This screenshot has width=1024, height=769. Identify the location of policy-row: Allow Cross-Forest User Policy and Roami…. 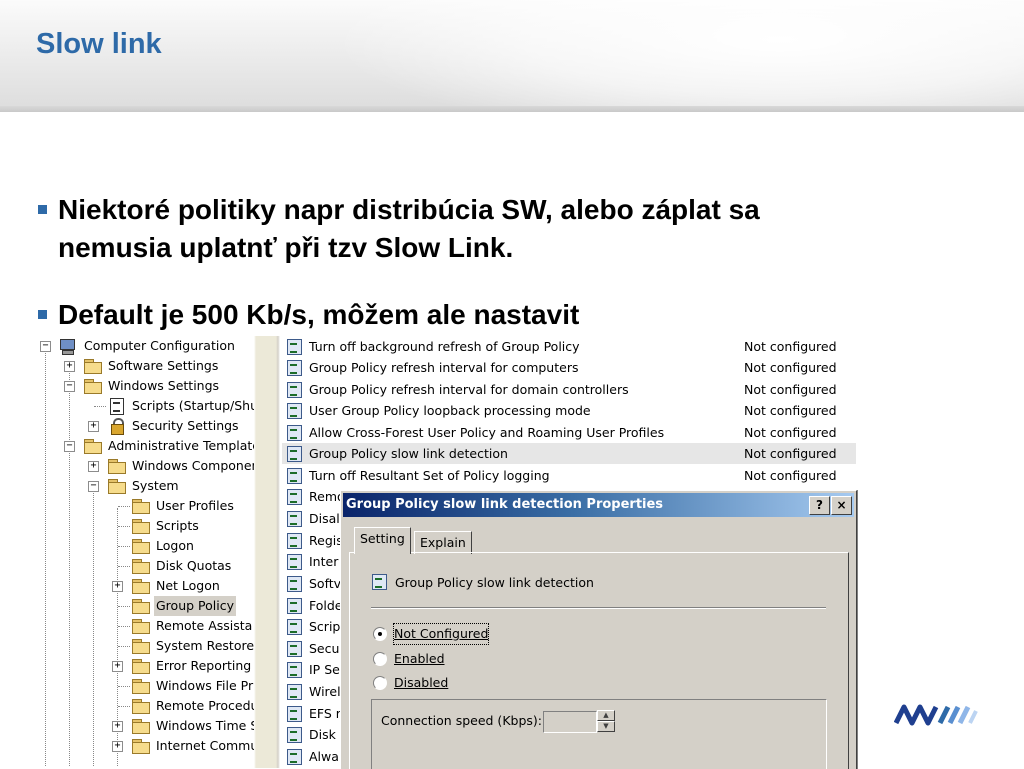
(569, 432).